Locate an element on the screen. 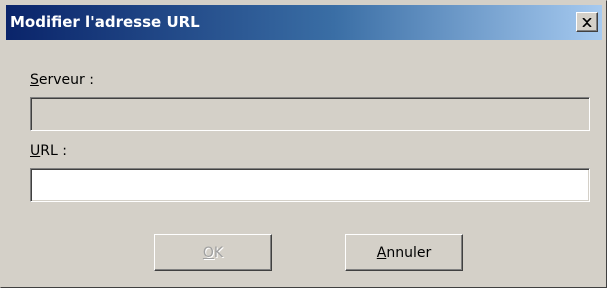  ok-button-label: OK is located at coordinates (213, 253).